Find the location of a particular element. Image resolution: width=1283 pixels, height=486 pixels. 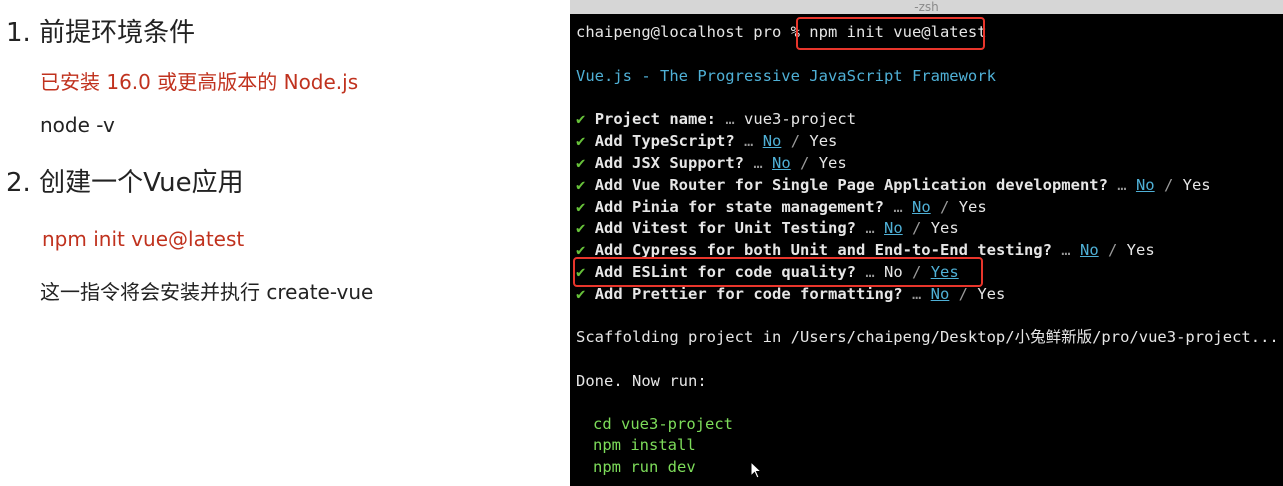

step2-command: npm init vue@latest is located at coordinates (143, 239).